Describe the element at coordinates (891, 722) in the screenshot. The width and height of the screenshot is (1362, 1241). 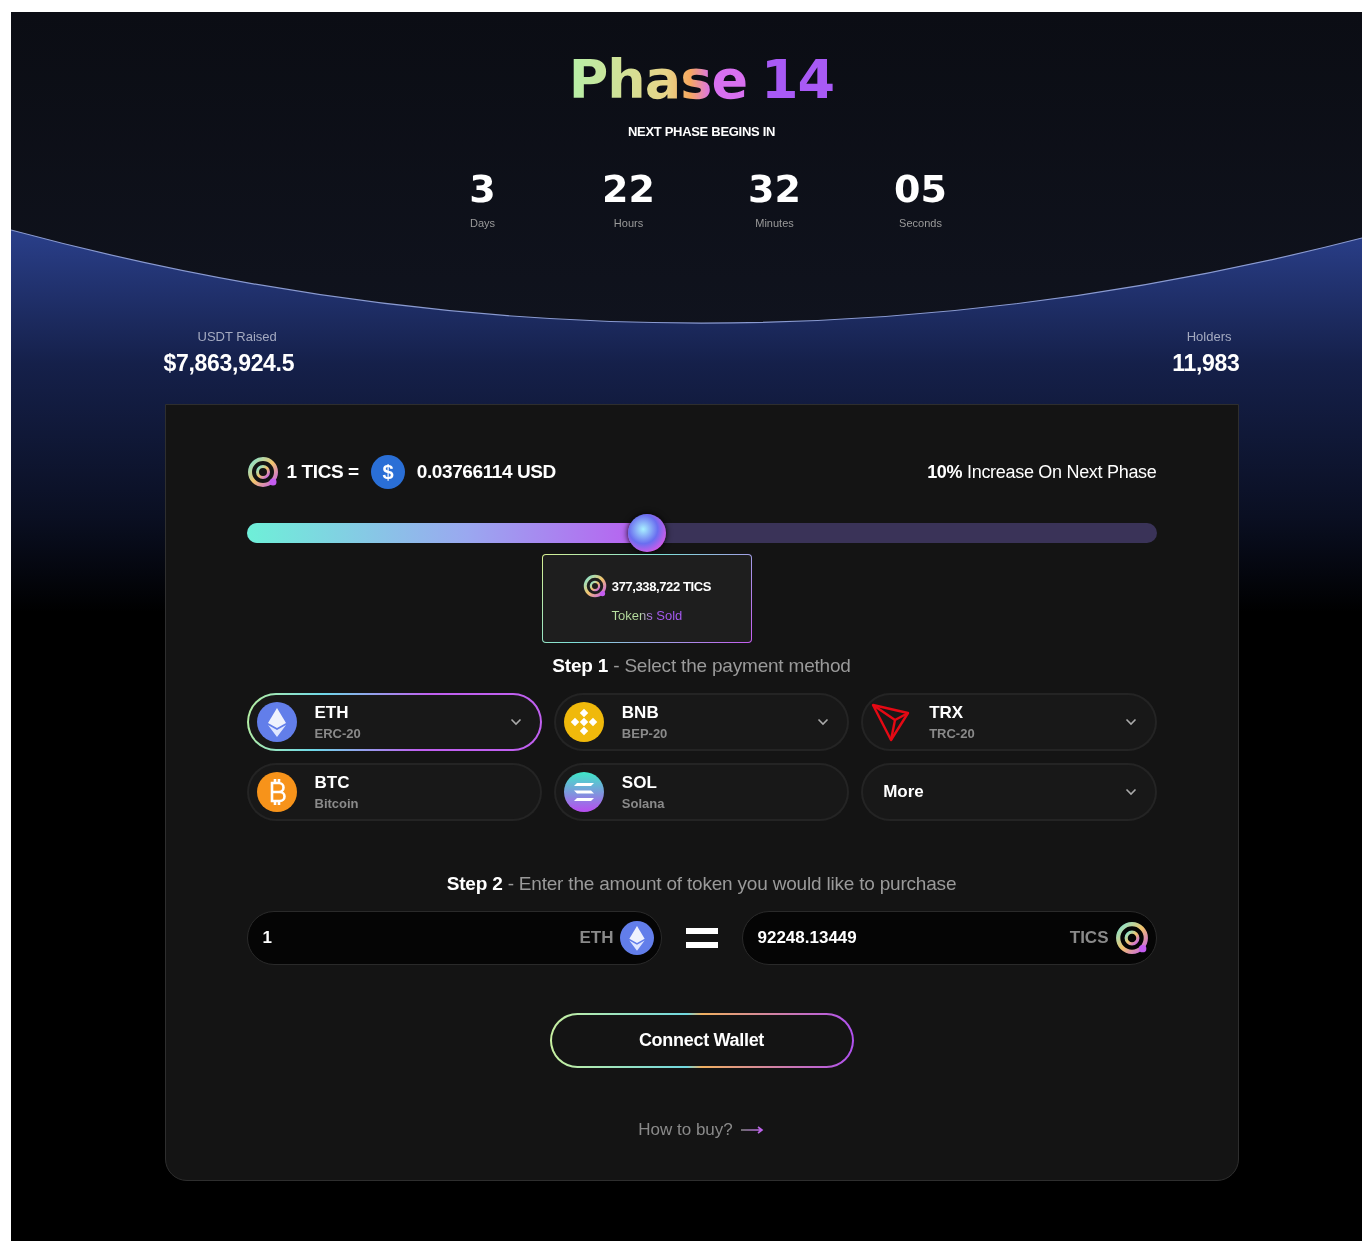
I see `tron-icon` at that location.